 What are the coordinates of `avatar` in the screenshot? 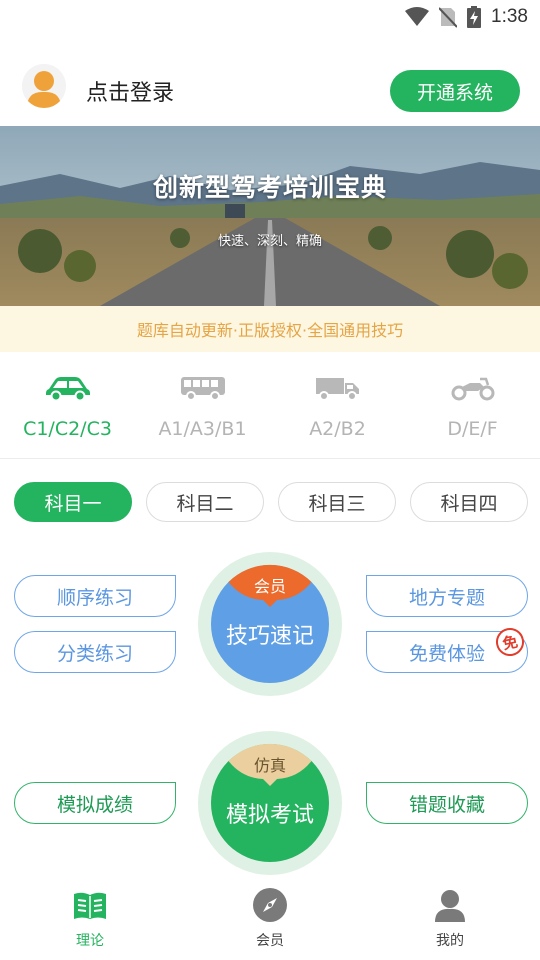 It's located at (44, 86).